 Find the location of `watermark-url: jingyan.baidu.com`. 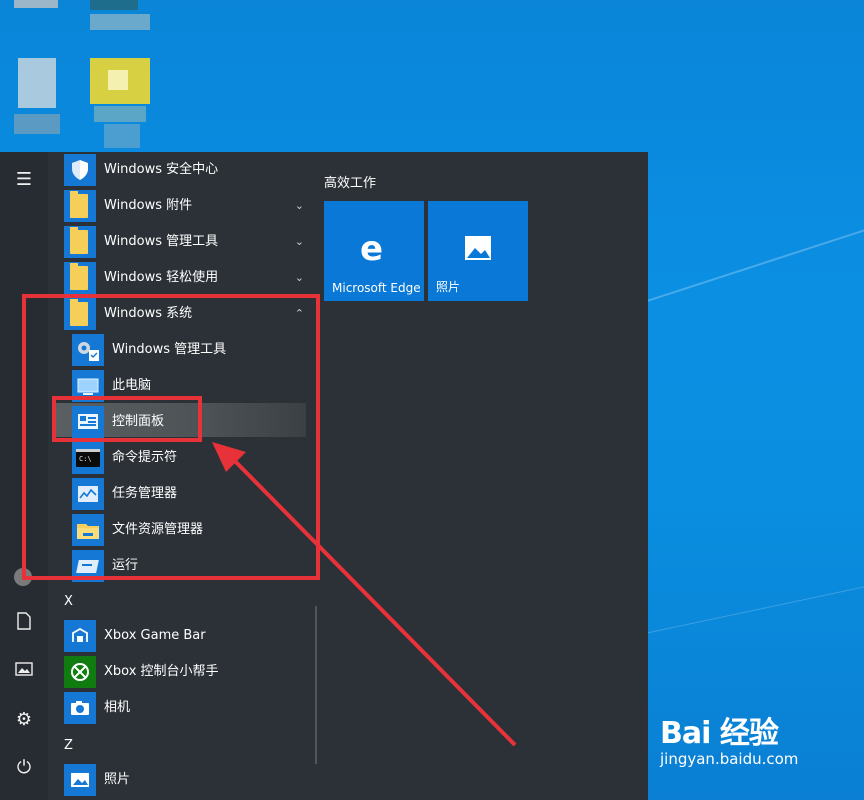

watermark-url: jingyan.baidu.com is located at coordinates (729, 759).